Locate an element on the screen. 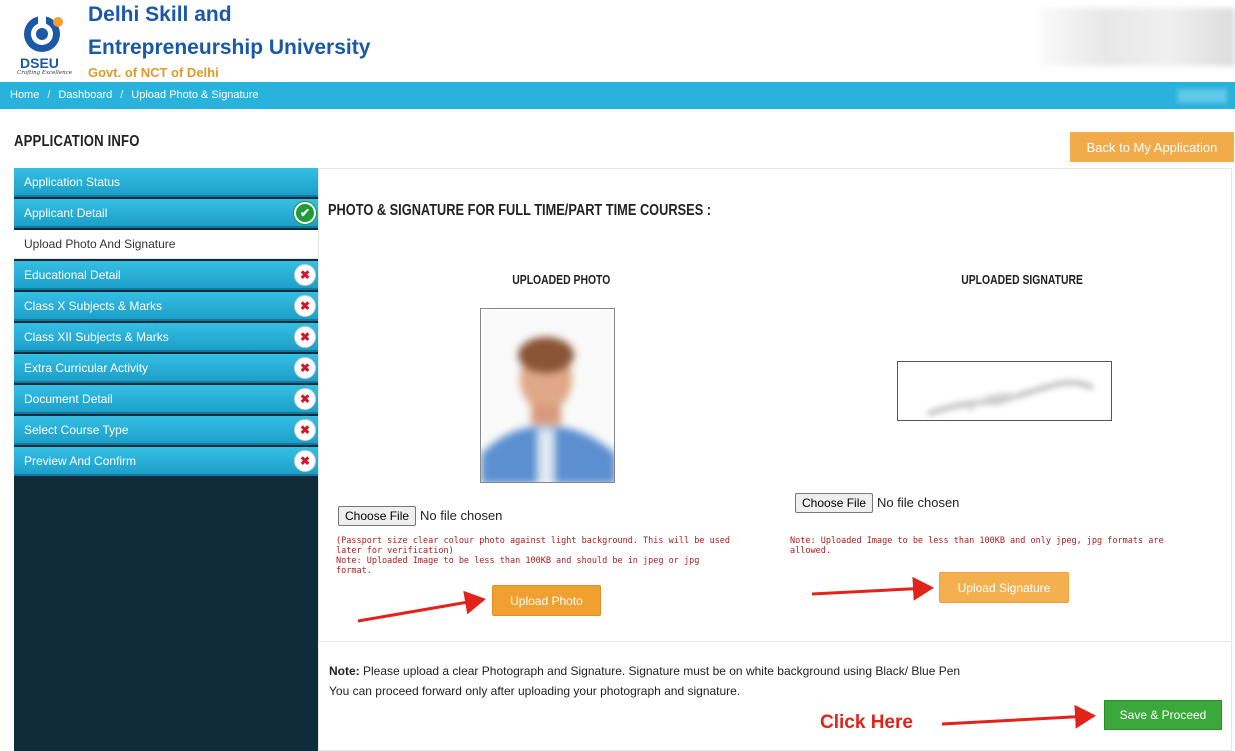  upload-photo-button: Upload Photo is located at coordinates (546, 600).